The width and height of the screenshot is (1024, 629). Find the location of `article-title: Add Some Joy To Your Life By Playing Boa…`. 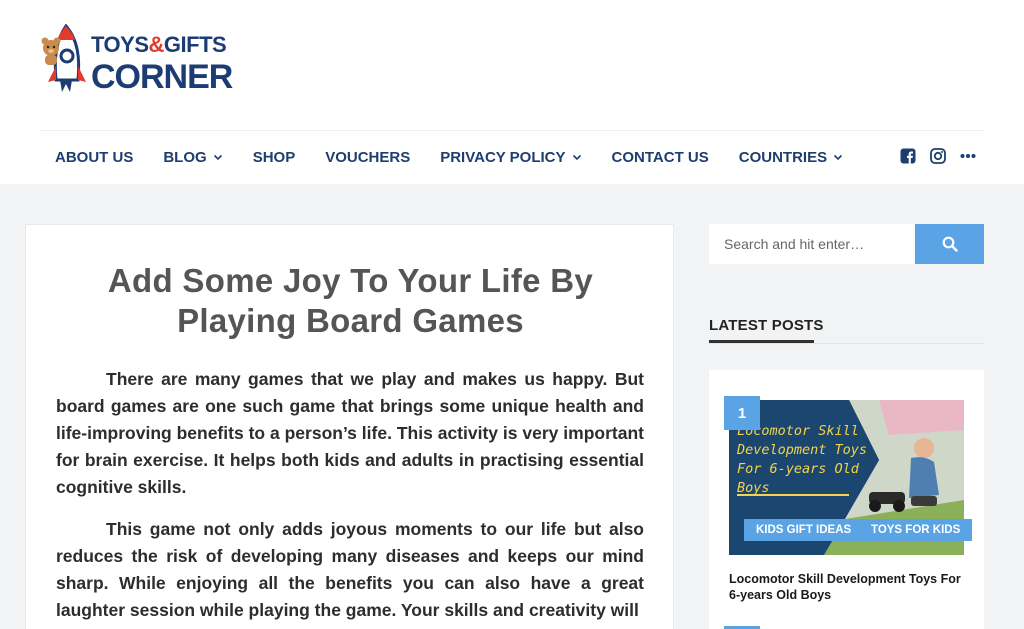

article-title: Add Some Joy To Your Life By Playing Boa… is located at coordinates (350, 300).